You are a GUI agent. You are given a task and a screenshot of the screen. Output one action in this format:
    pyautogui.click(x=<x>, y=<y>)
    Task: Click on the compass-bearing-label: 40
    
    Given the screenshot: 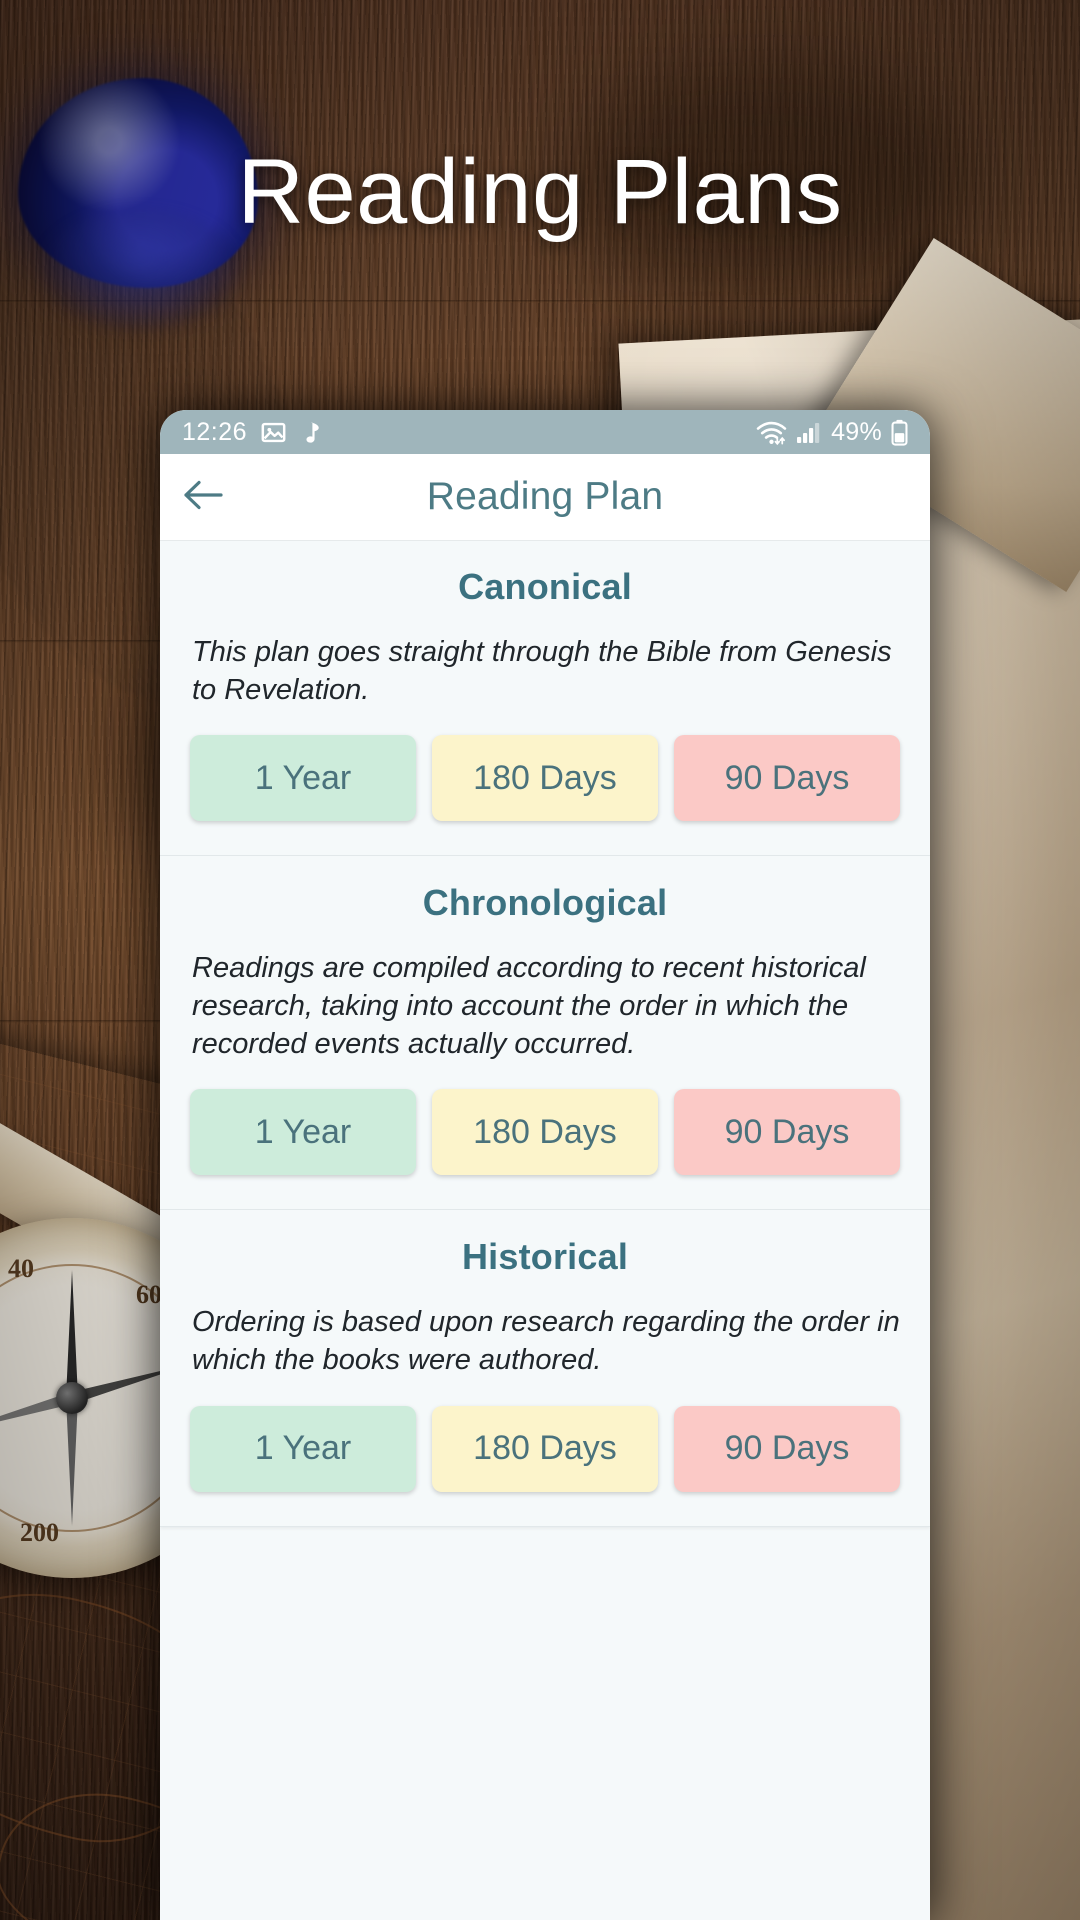 What is the action you would take?
    pyautogui.click(x=21, y=1268)
    